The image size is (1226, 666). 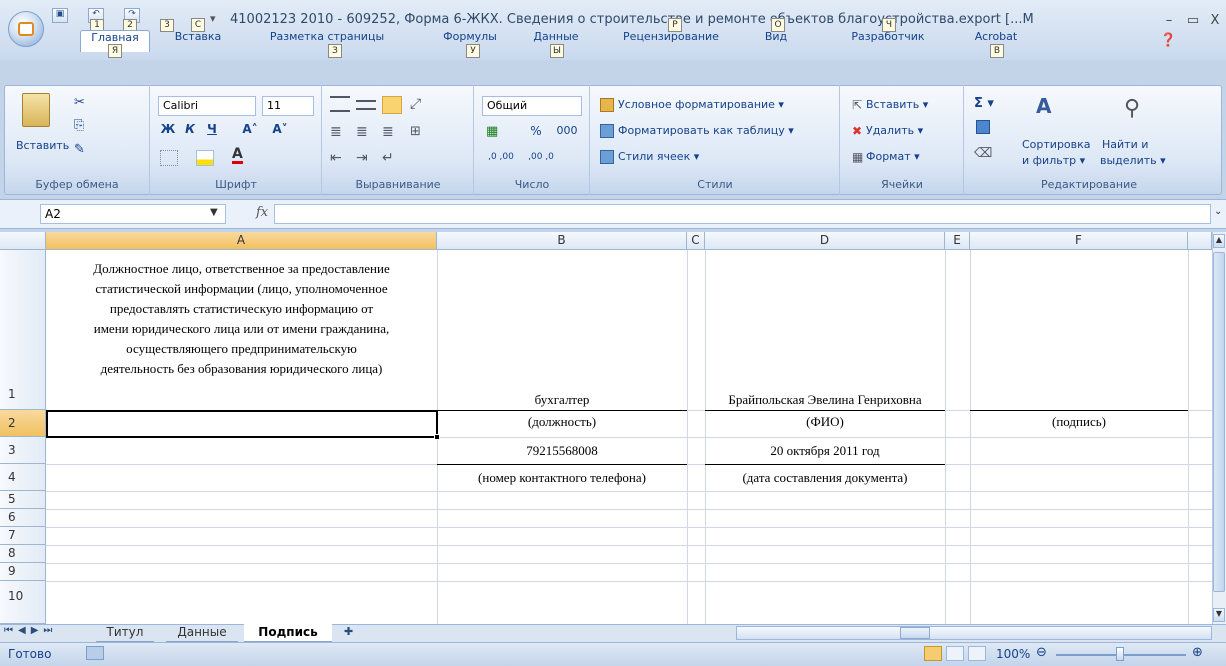 I want to click on autosum-button: Σ ▾, so click(x=984, y=103).